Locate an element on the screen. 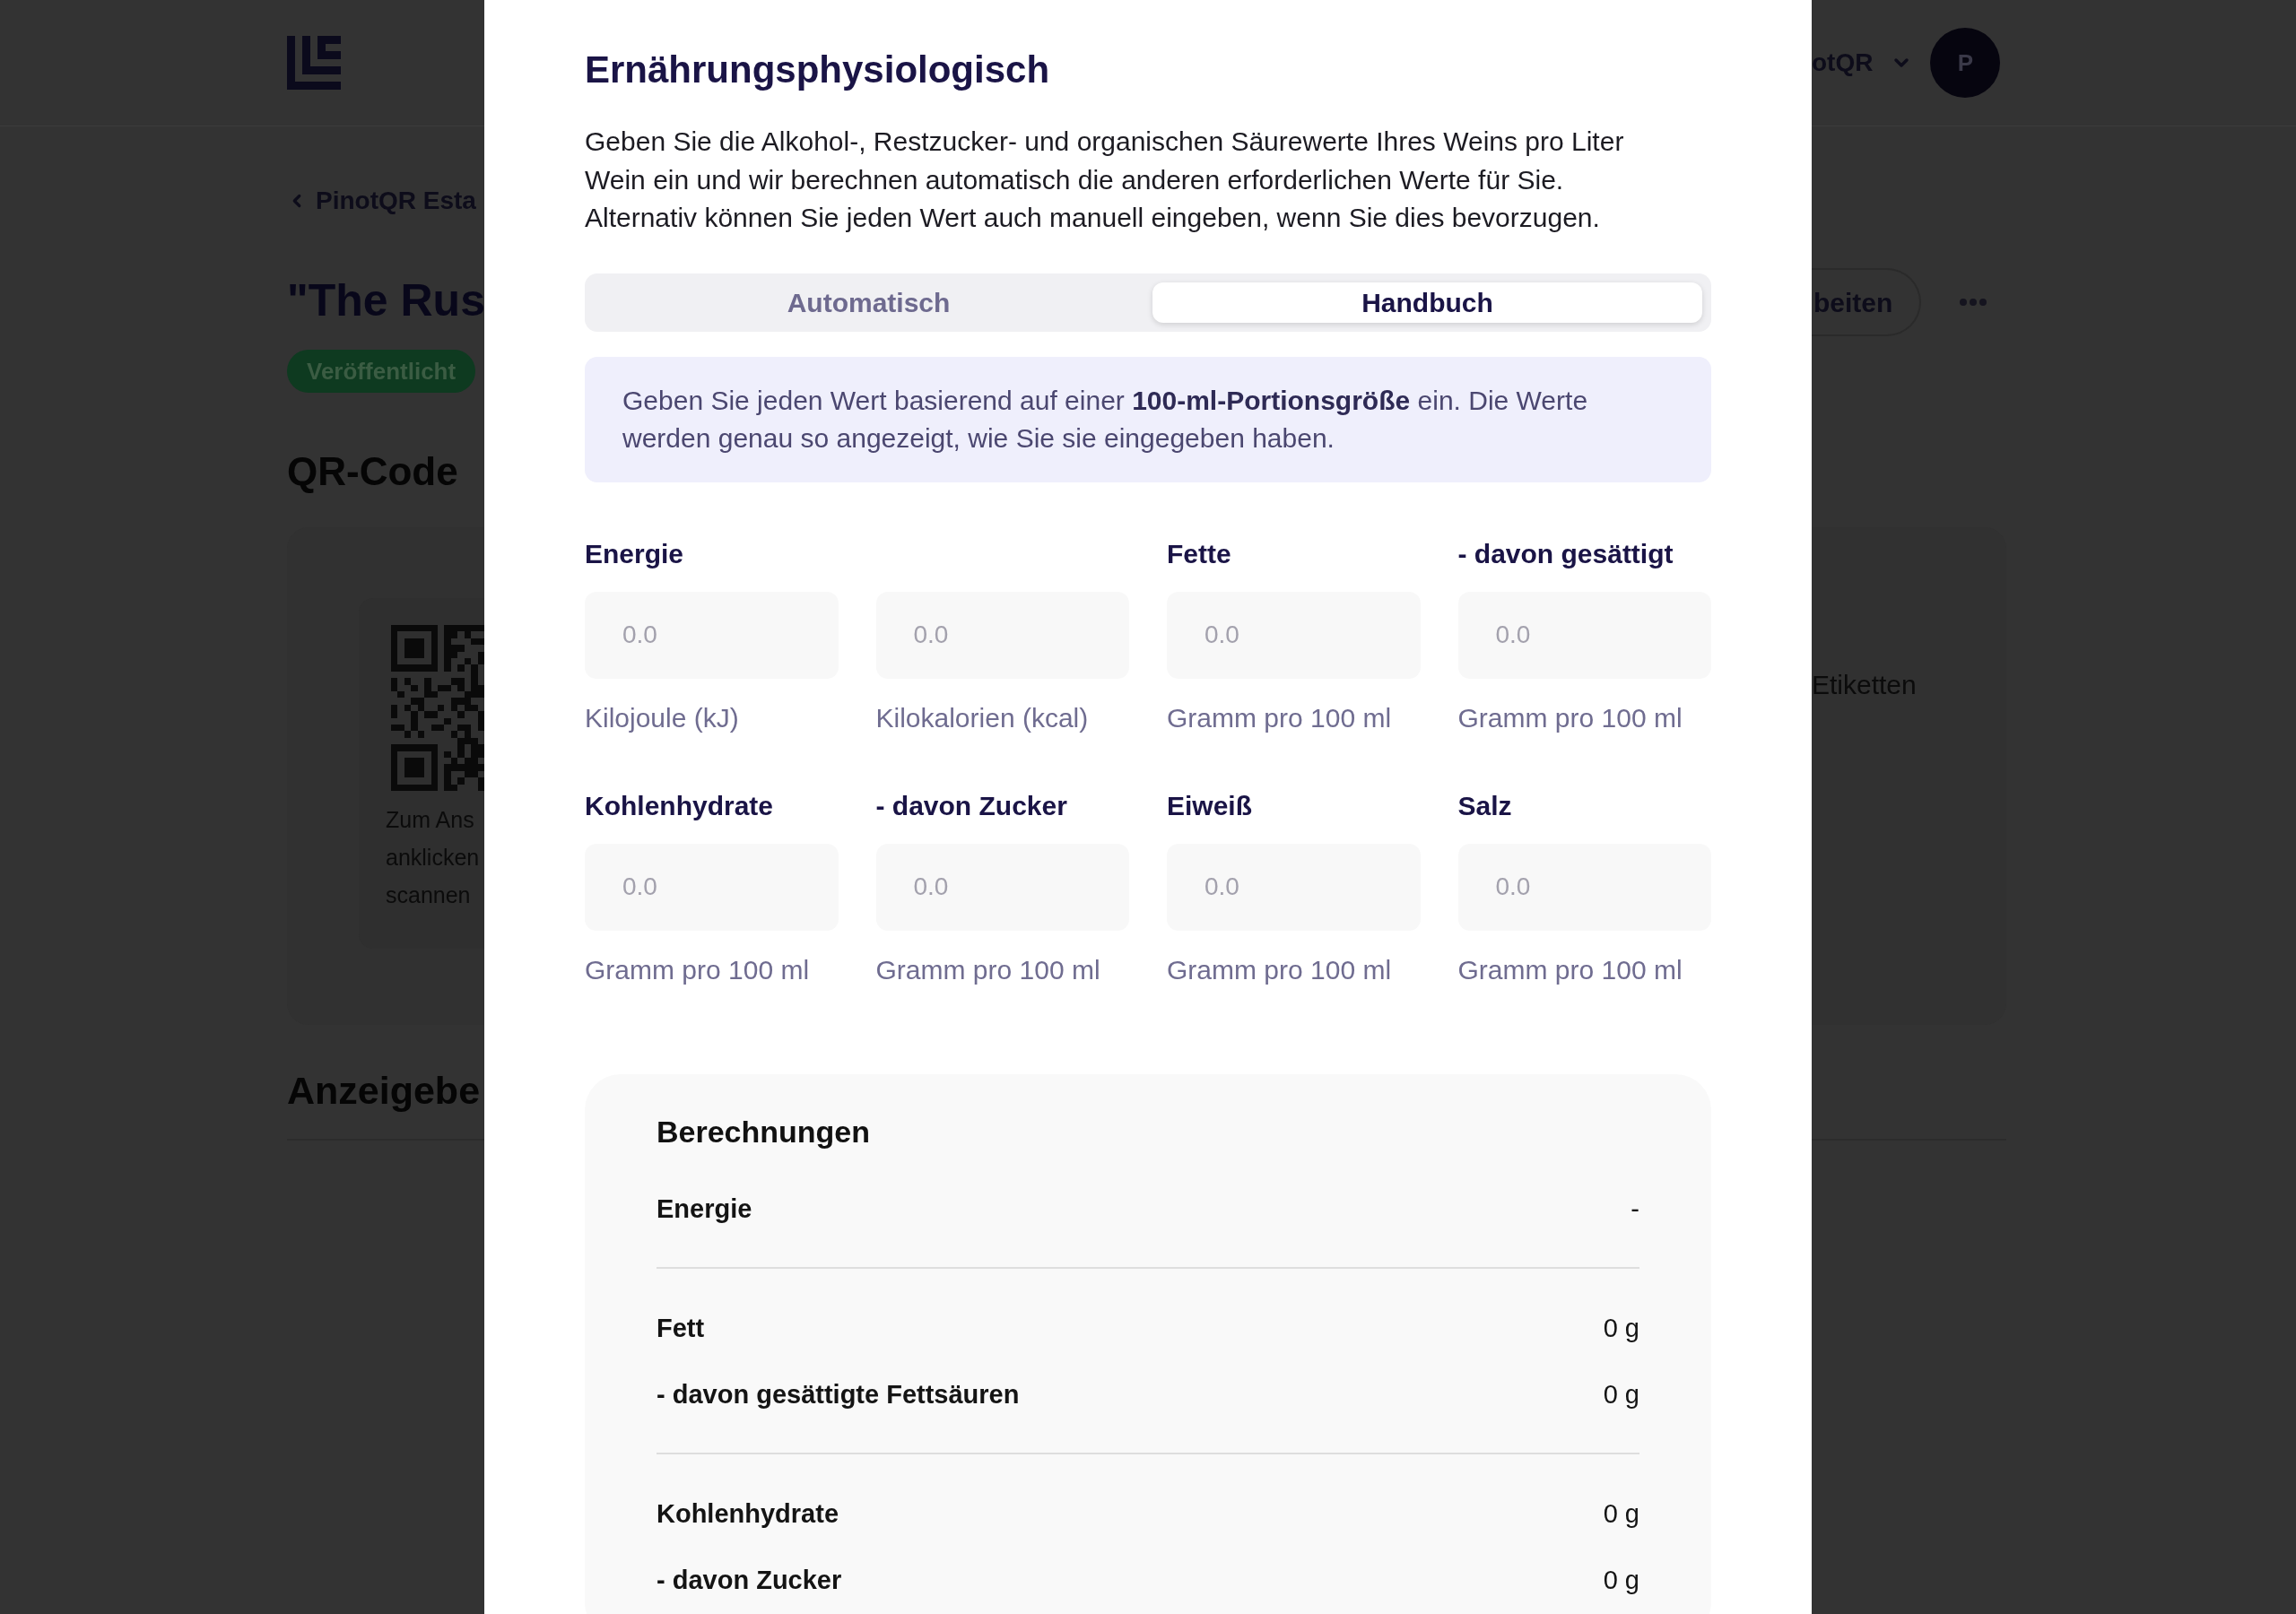 This screenshot has height=1614, width=2296. field-label: Energie is located at coordinates (635, 553).